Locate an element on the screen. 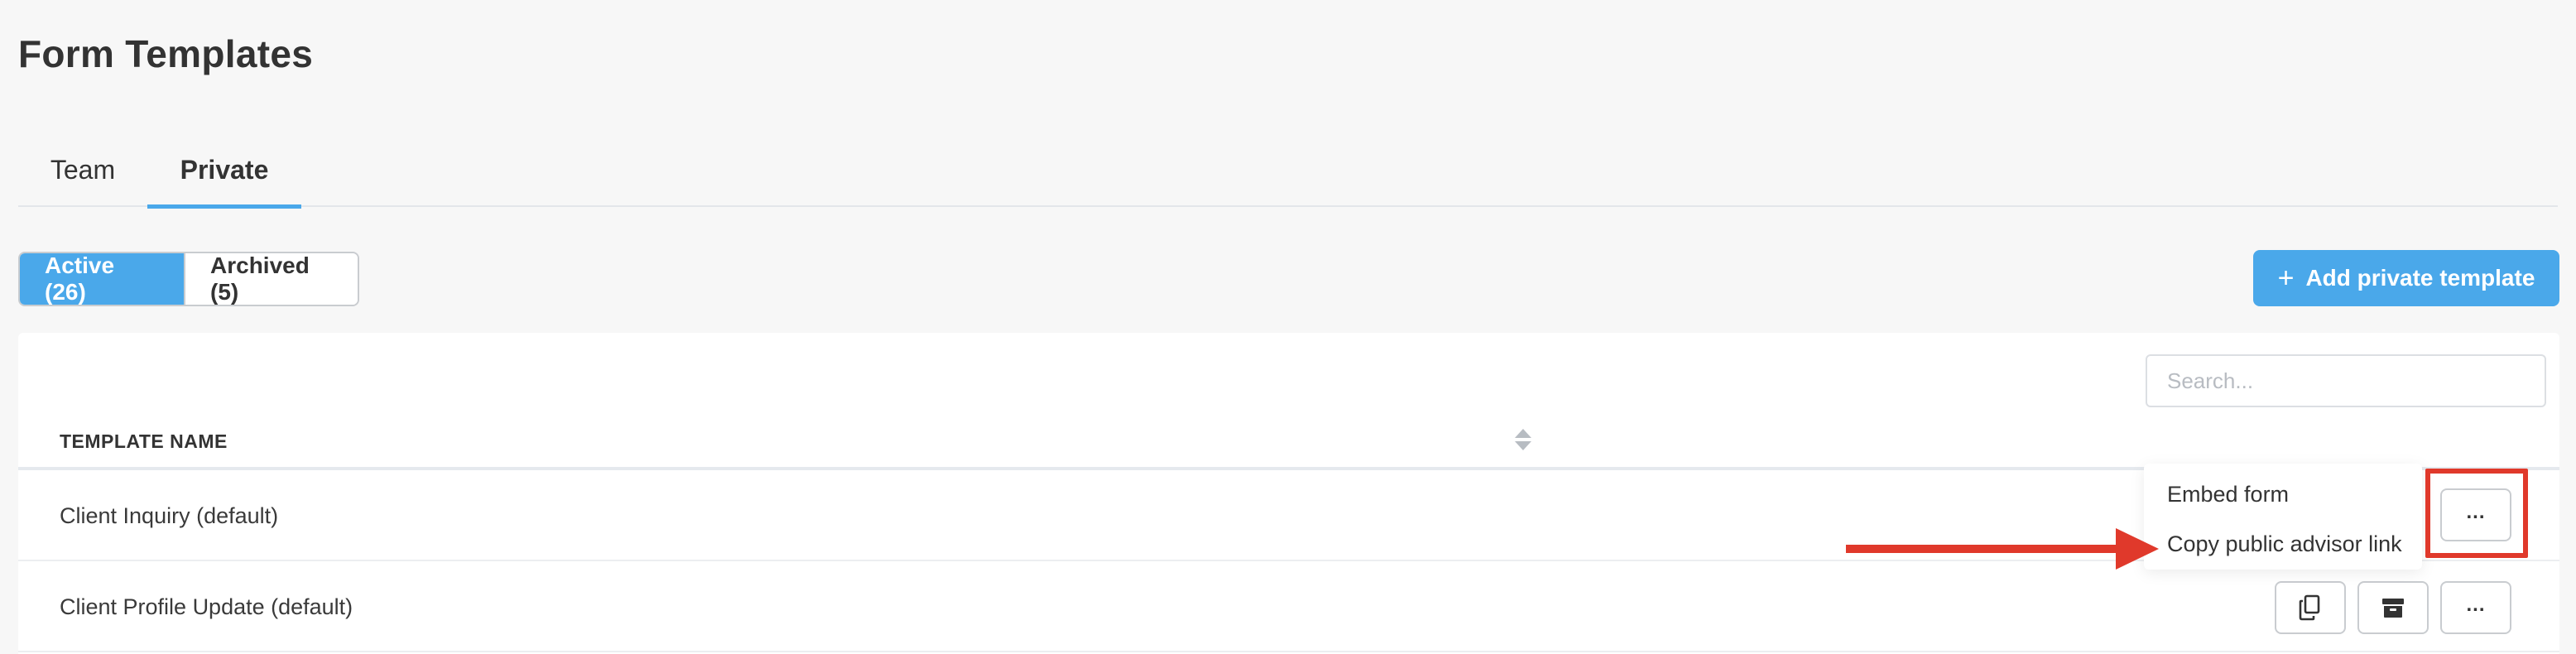 The image size is (2576, 654). tab-bar: Team Private is located at coordinates (1288, 170).